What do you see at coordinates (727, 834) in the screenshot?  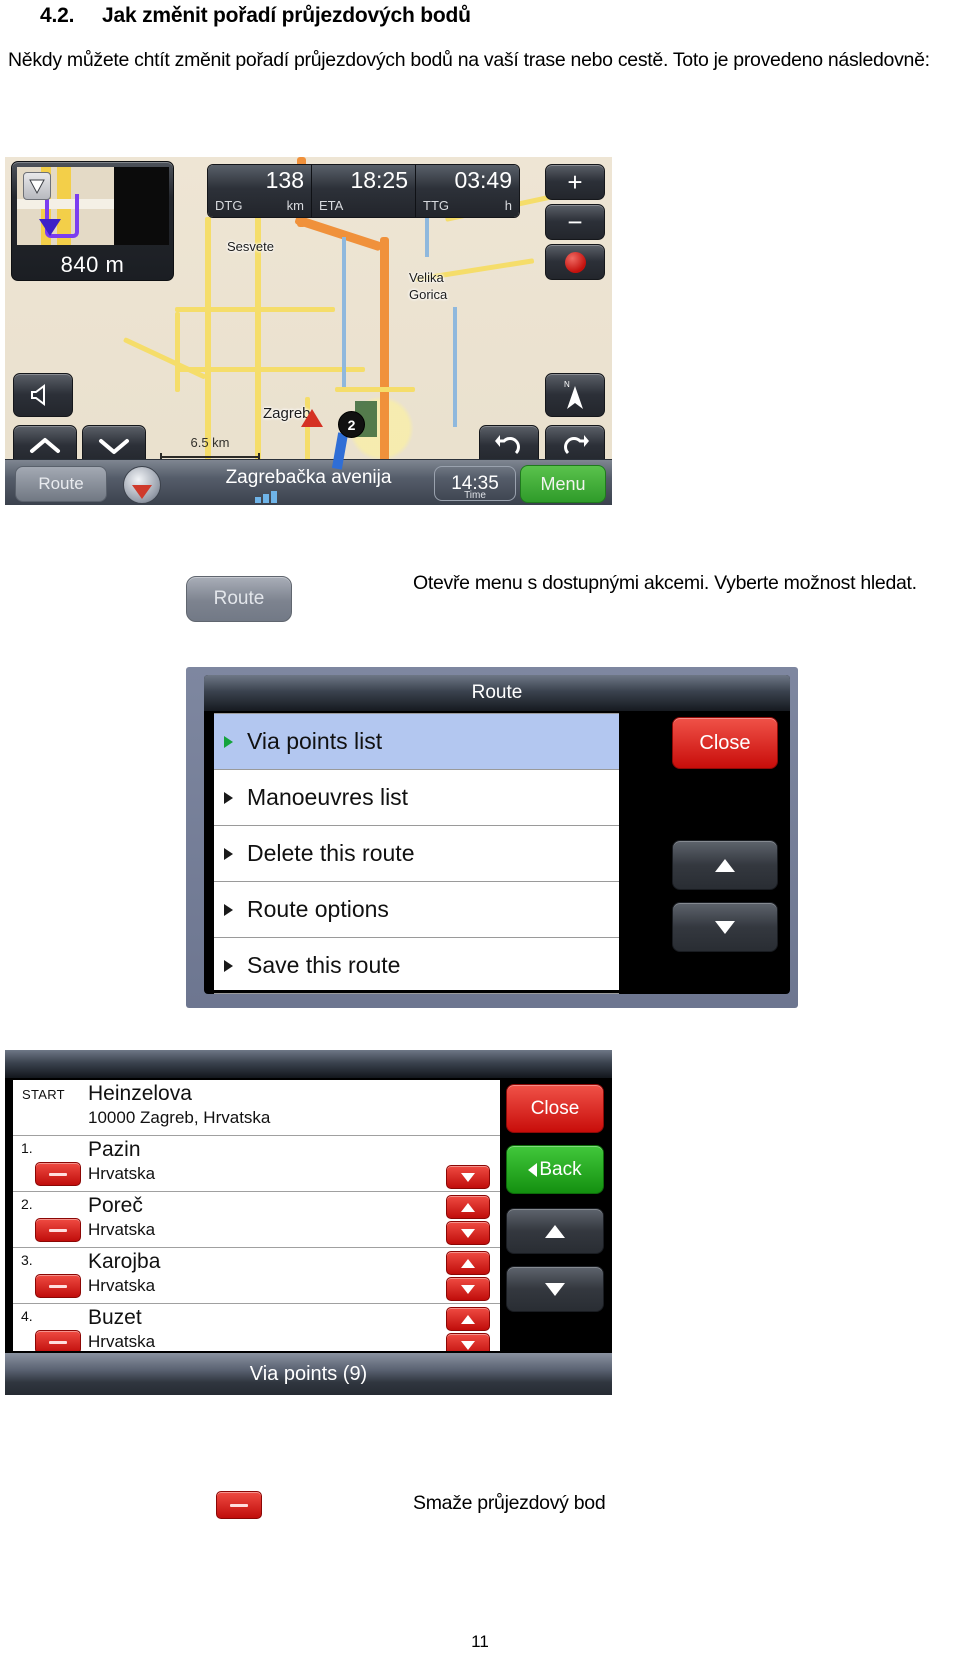 I see `route-menu-side-buttons: Close` at bounding box center [727, 834].